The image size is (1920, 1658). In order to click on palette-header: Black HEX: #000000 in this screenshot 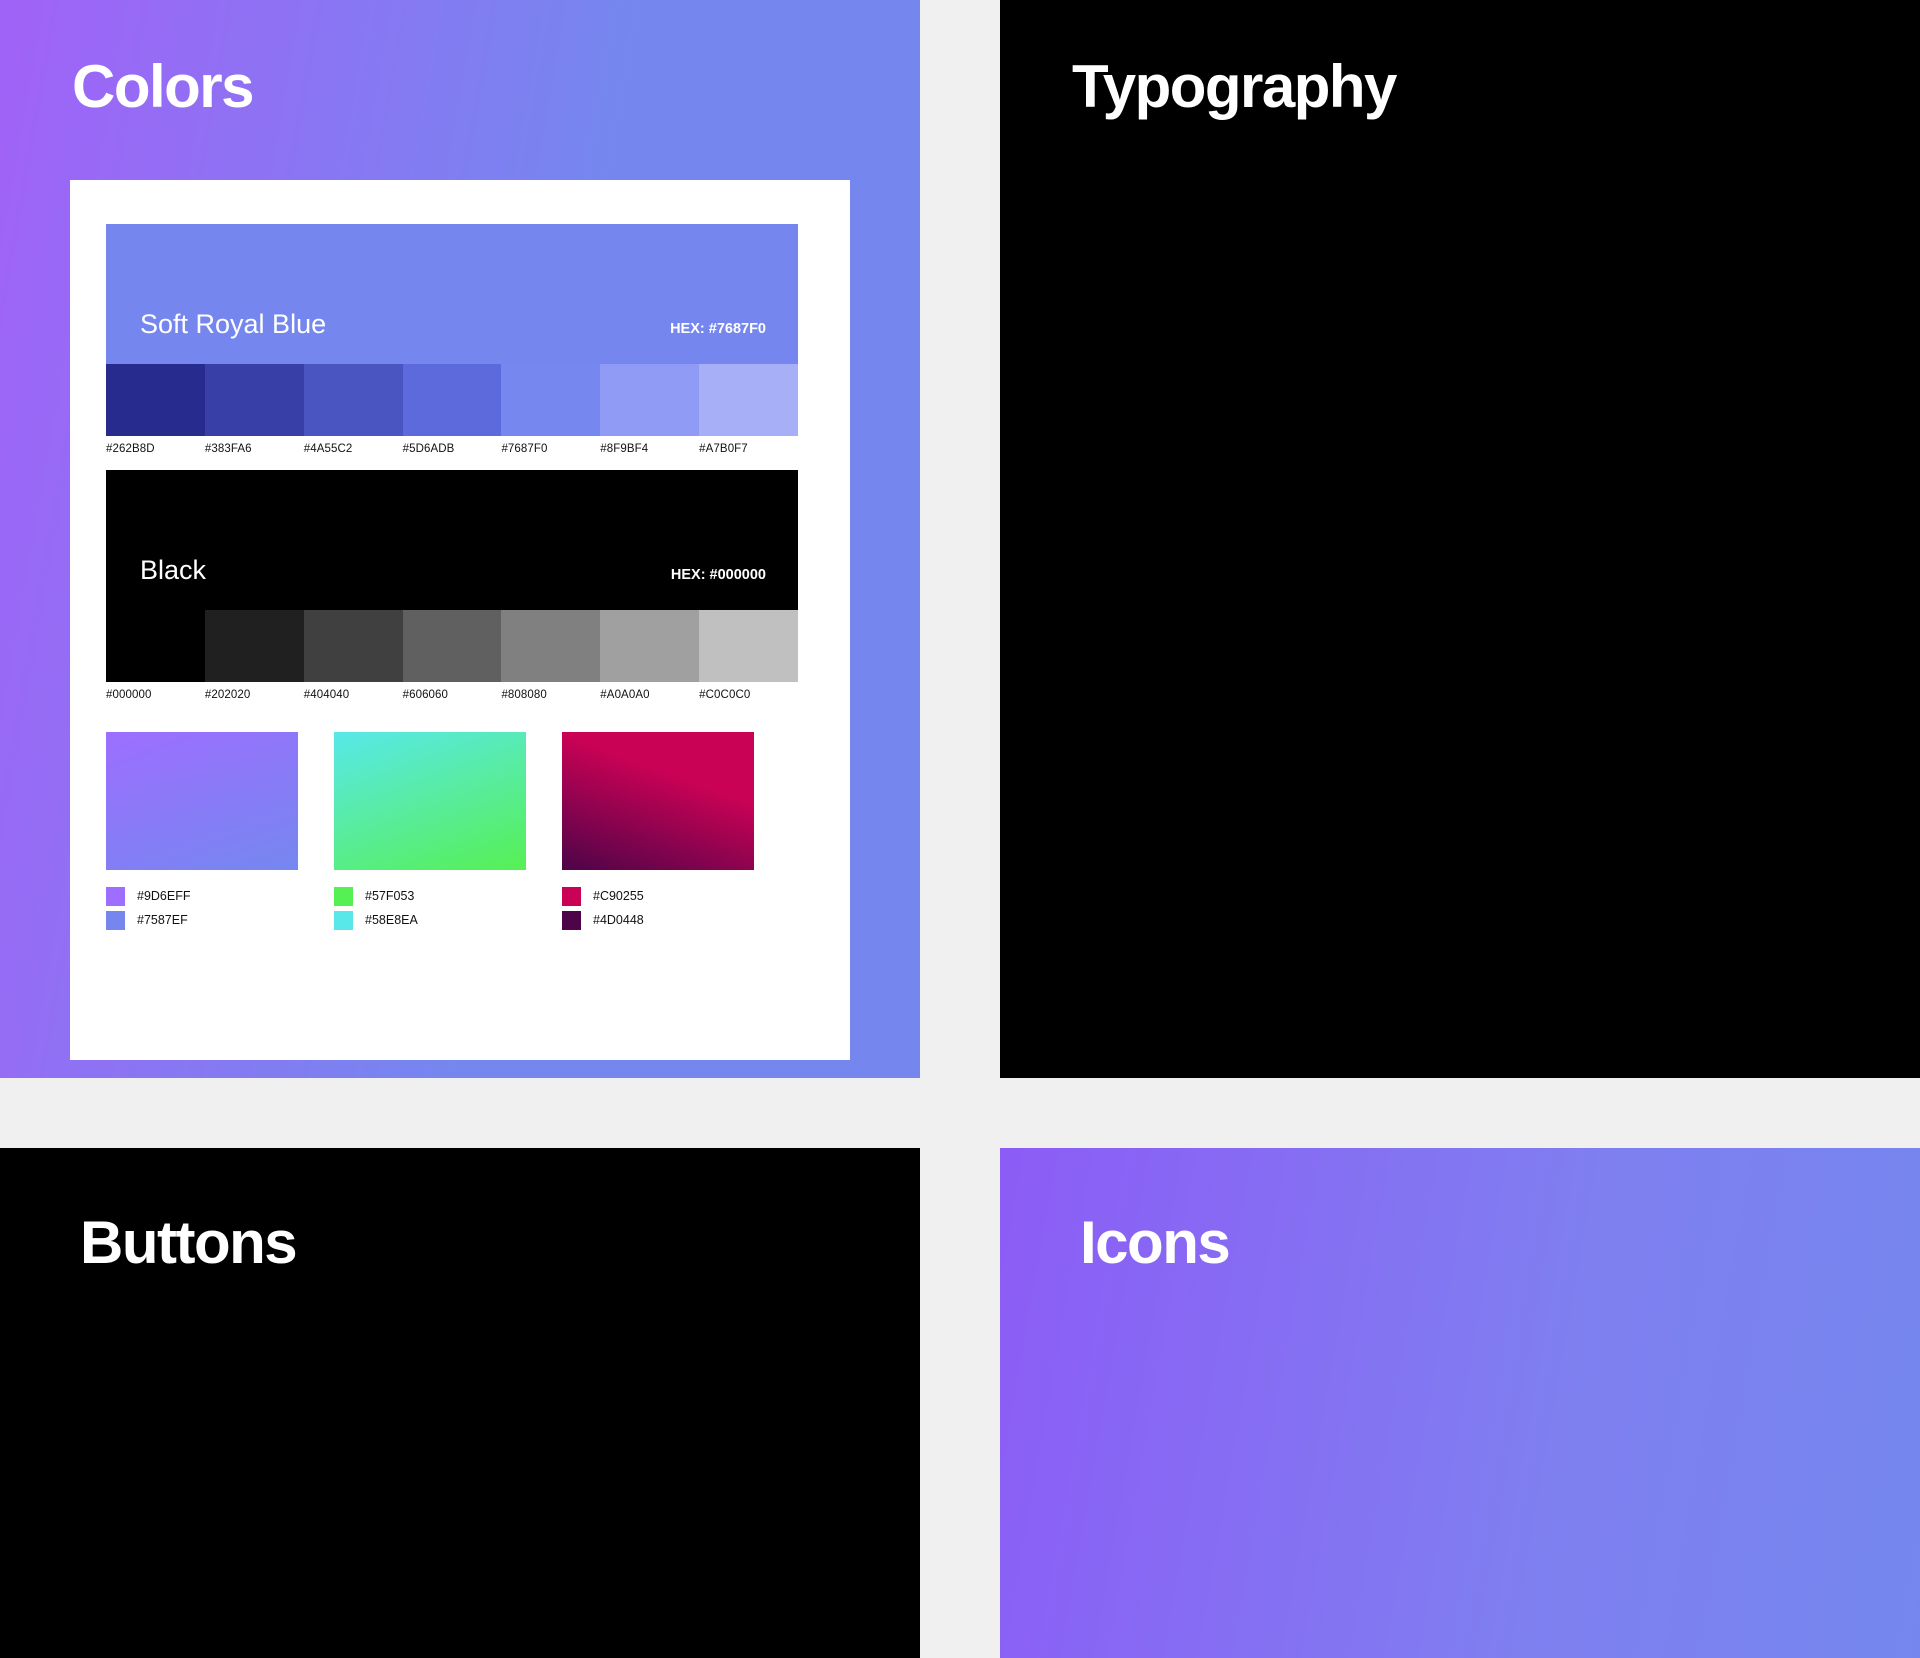, I will do `click(452, 540)`.